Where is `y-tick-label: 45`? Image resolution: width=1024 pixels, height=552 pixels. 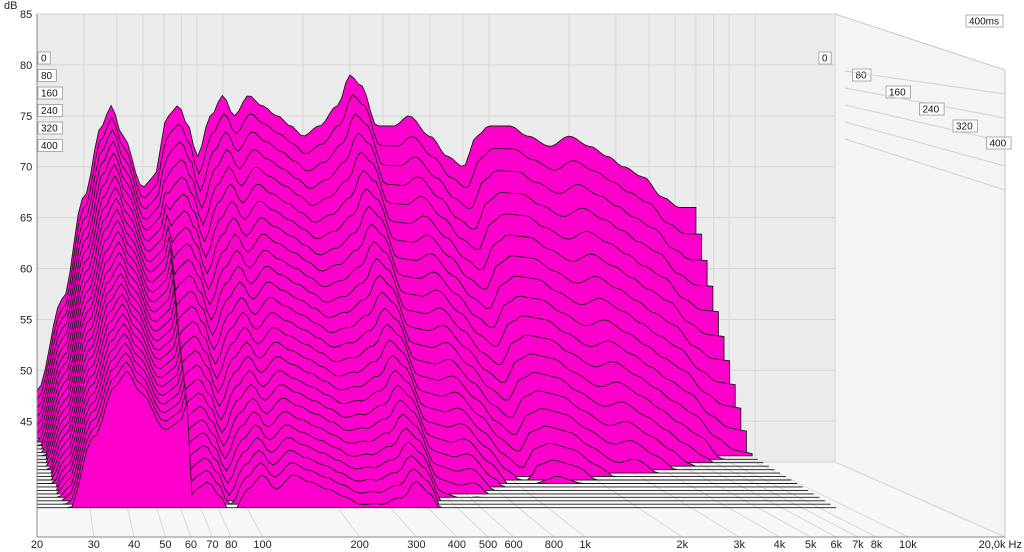
y-tick-label: 45 is located at coordinates (26, 422).